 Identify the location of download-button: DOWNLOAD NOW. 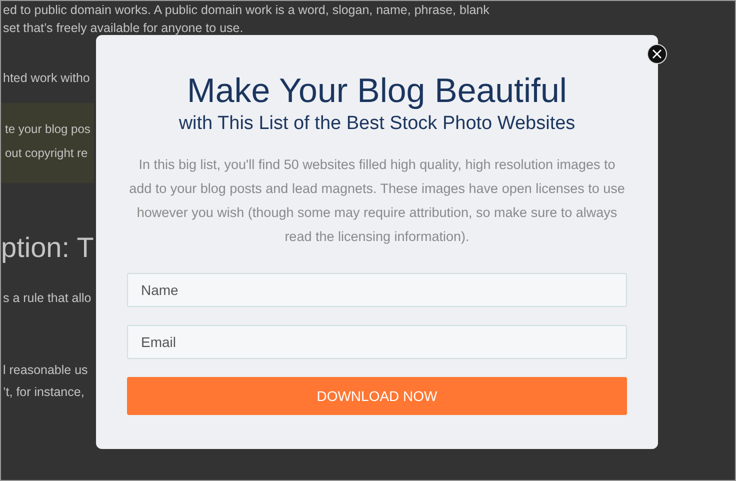
(377, 396).